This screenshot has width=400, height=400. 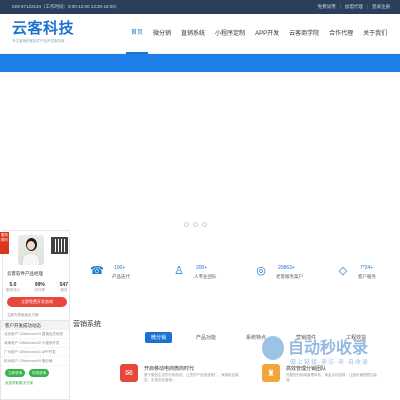 I want to click on globe-icon: ◎, so click(x=261, y=271).